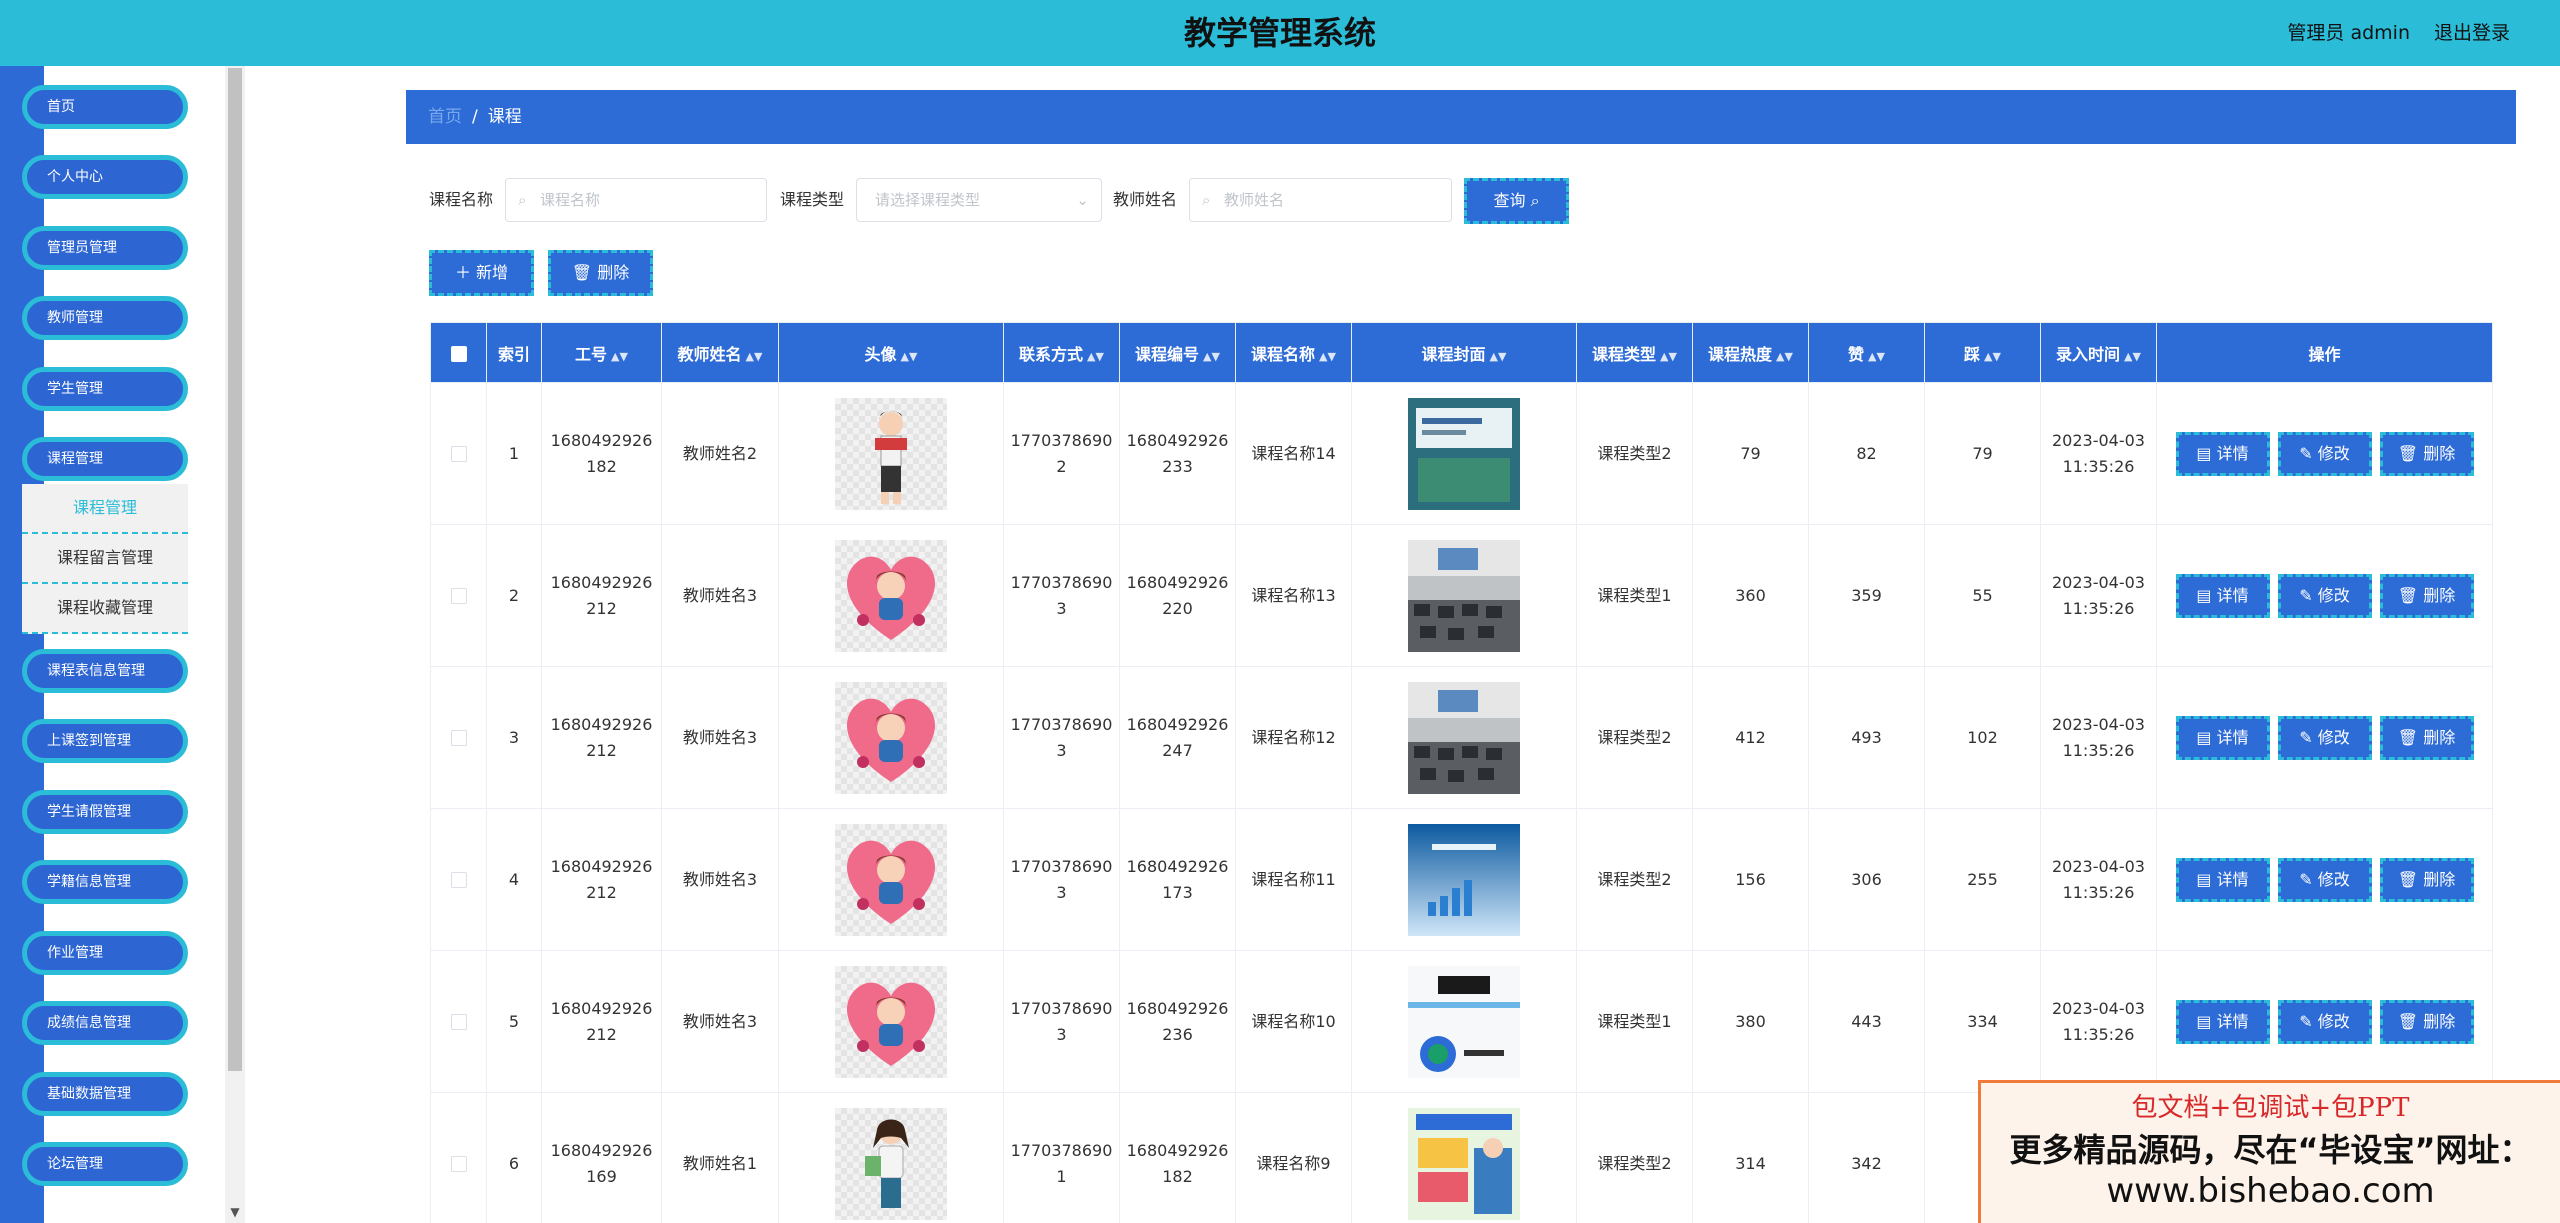 The width and height of the screenshot is (2560, 1223). What do you see at coordinates (2306, 1021) in the screenshot?
I see `pencil-icon: ✎` at bounding box center [2306, 1021].